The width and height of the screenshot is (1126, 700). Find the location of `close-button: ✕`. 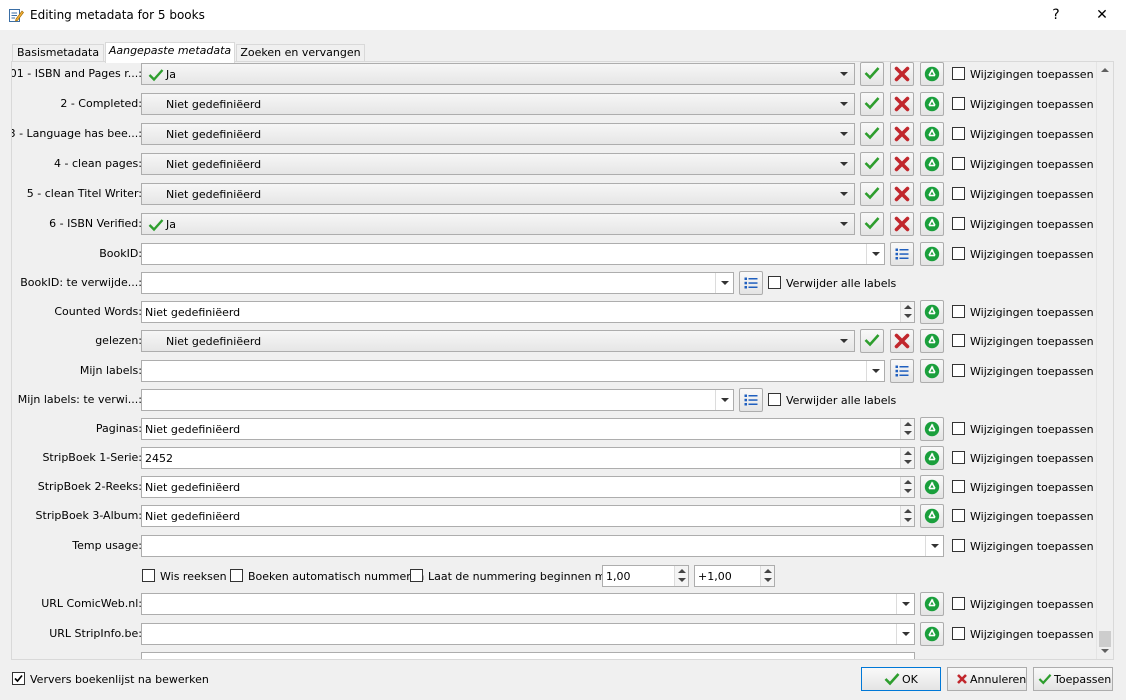

close-button: ✕ is located at coordinates (1102, 15).